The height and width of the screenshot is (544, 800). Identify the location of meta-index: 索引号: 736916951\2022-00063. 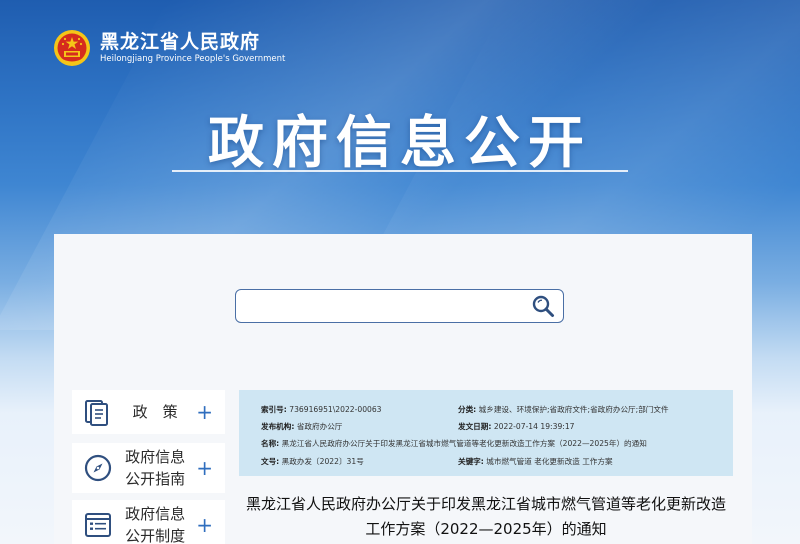
(321, 409).